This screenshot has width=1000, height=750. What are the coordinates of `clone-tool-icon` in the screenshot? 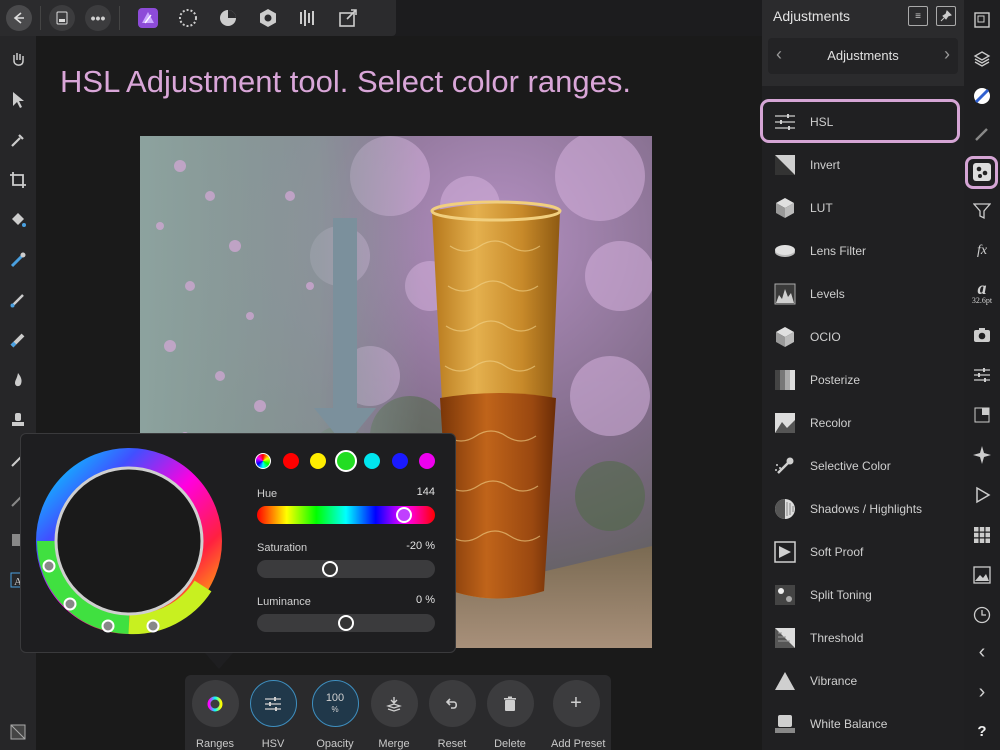 It's located at (18, 420).